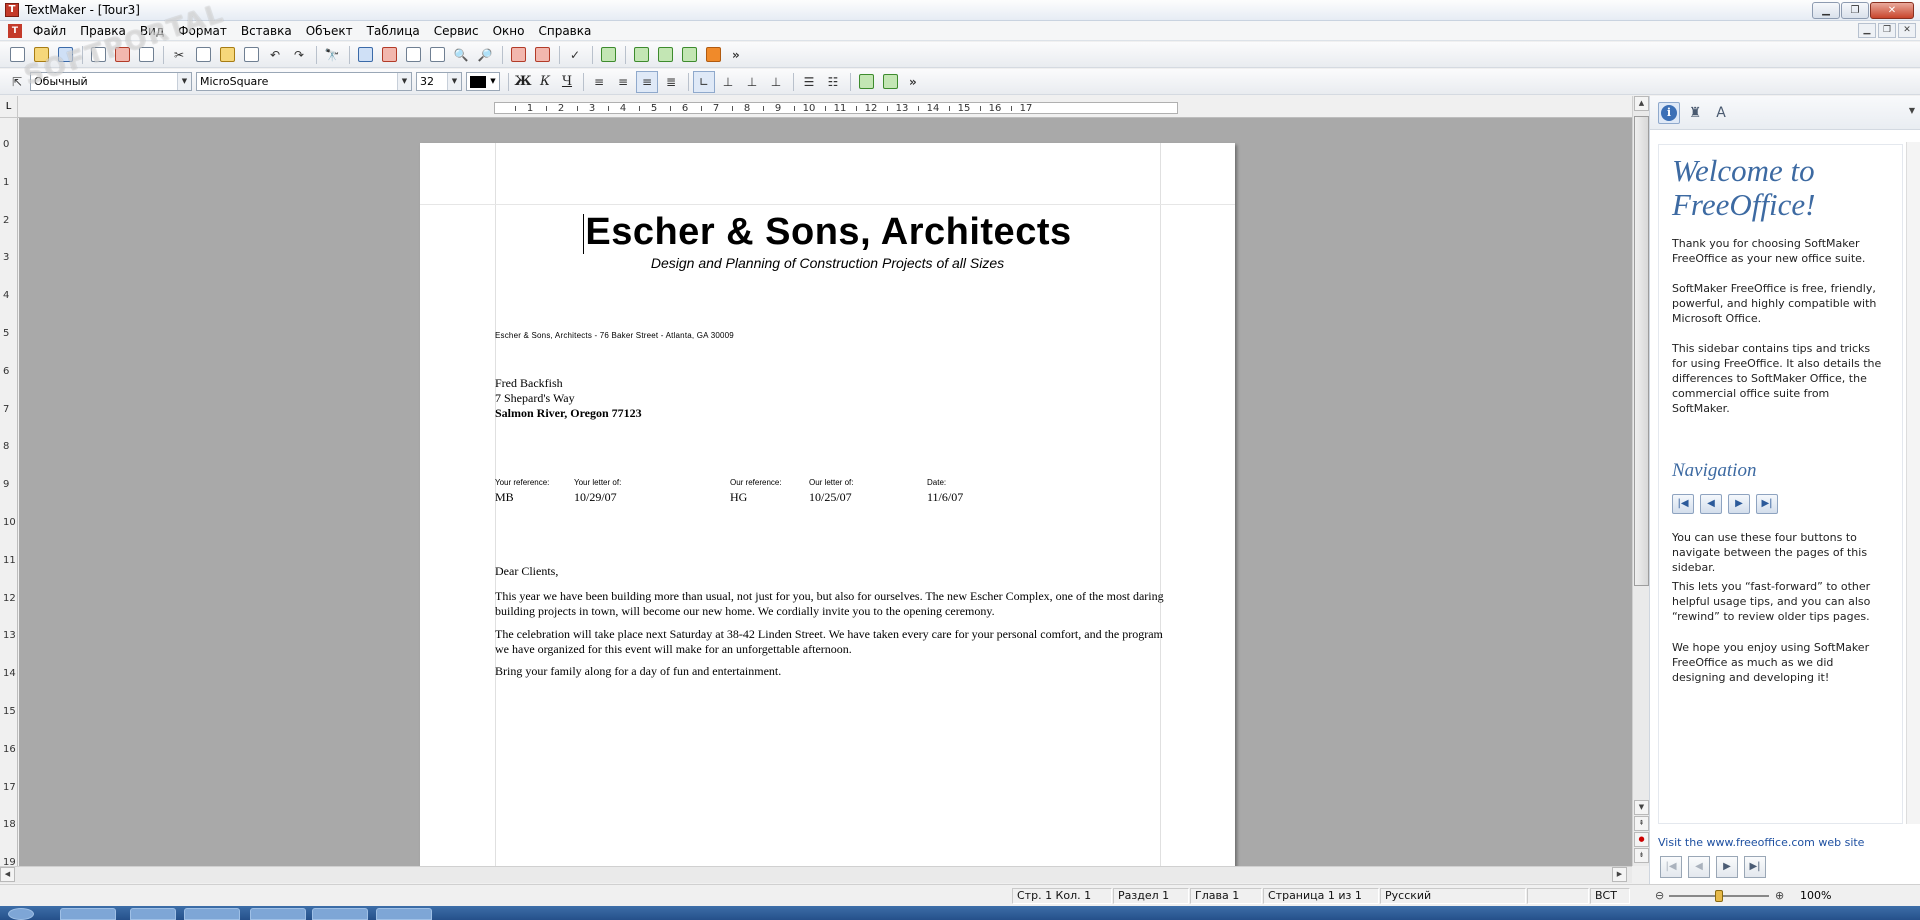 The image size is (1920, 920). I want to click on scroll-thumb, so click(1641, 351).